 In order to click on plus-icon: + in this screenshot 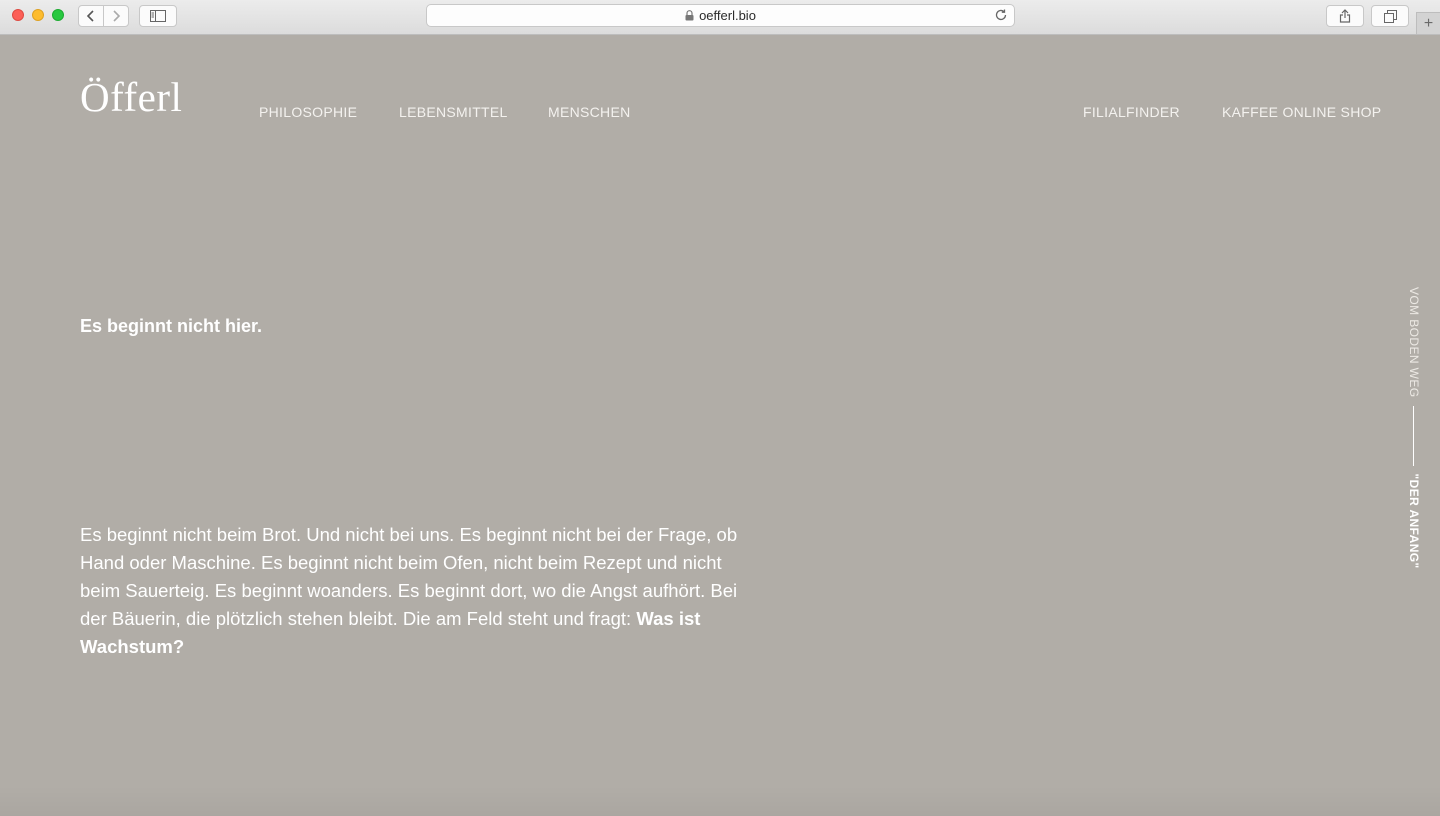, I will do `click(1428, 23)`.